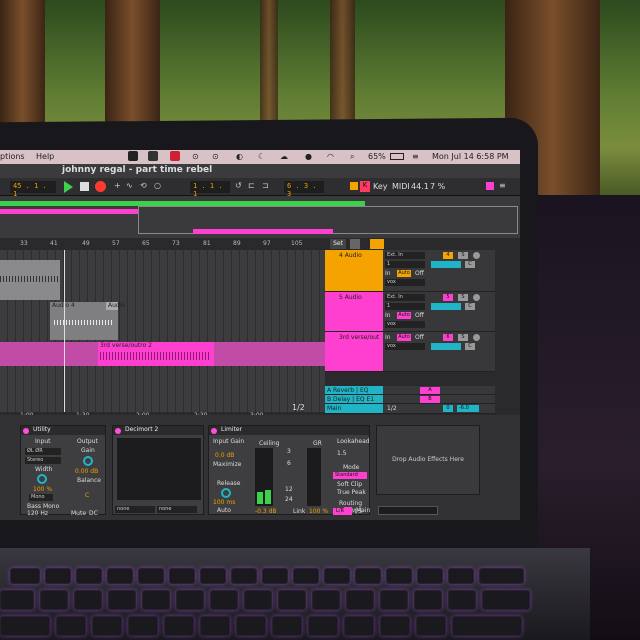 The image size is (640, 640). I want to click on plugin-param-select: none, so click(177, 509).